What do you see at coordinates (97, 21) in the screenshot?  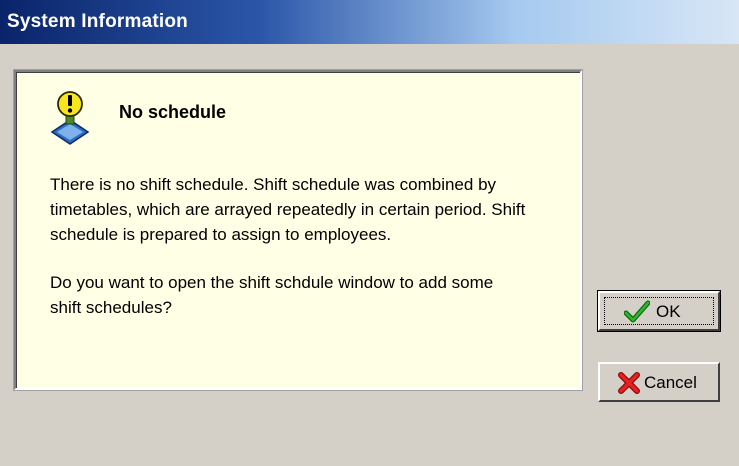 I see `window-title: System Information` at bounding box center [97, 21].